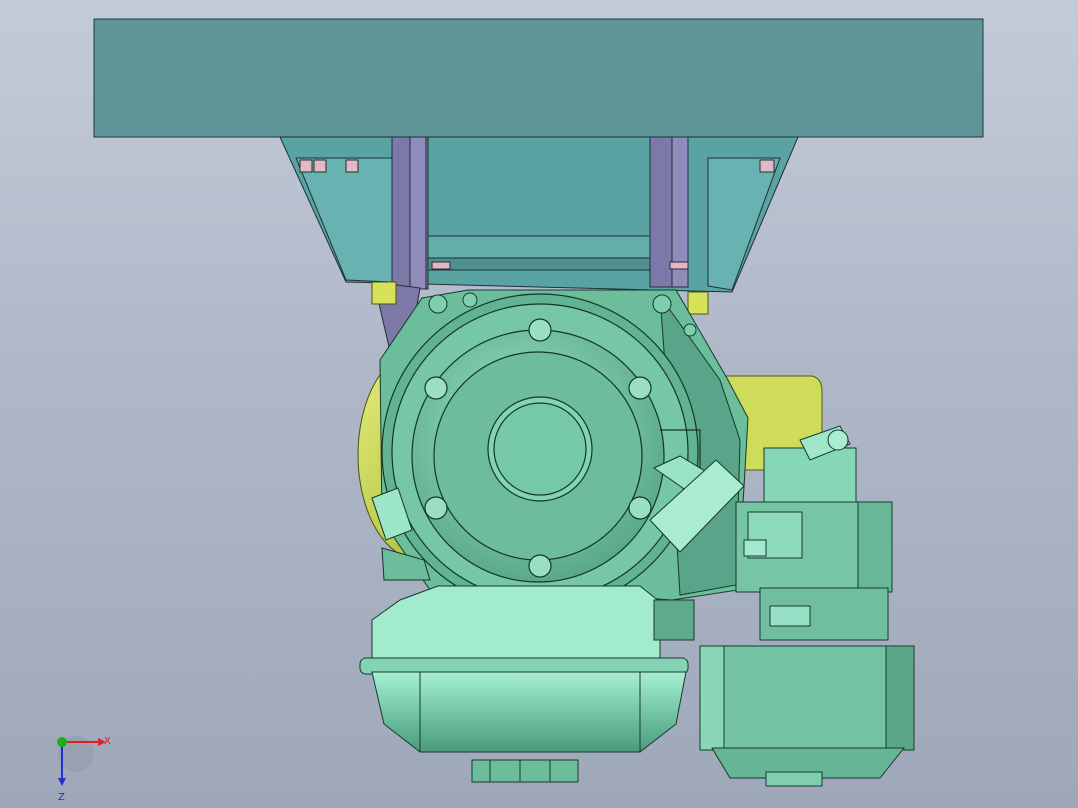  I want to click on fuel-tank, so click(527, 684).